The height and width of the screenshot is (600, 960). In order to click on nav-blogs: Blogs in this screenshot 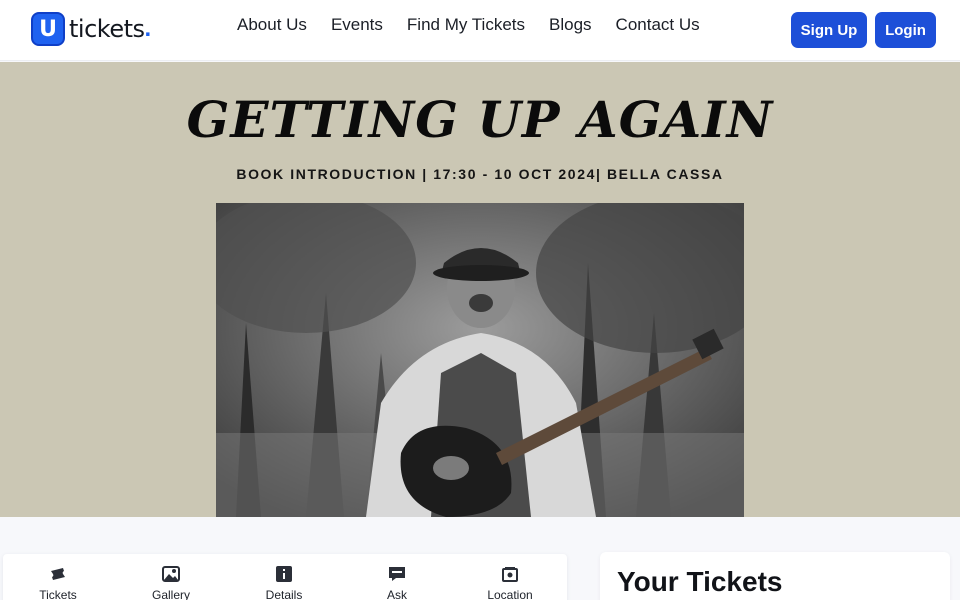, I will do `click(570, 25)`.